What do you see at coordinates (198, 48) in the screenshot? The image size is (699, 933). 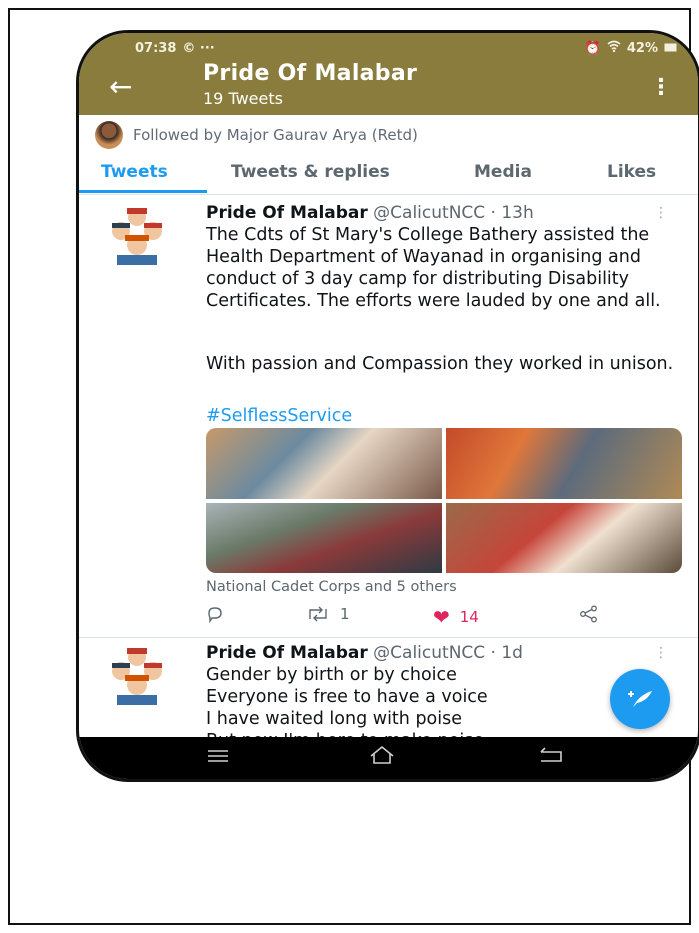 I see `status-left-icons: © ···` at bounding box center [198, 48].